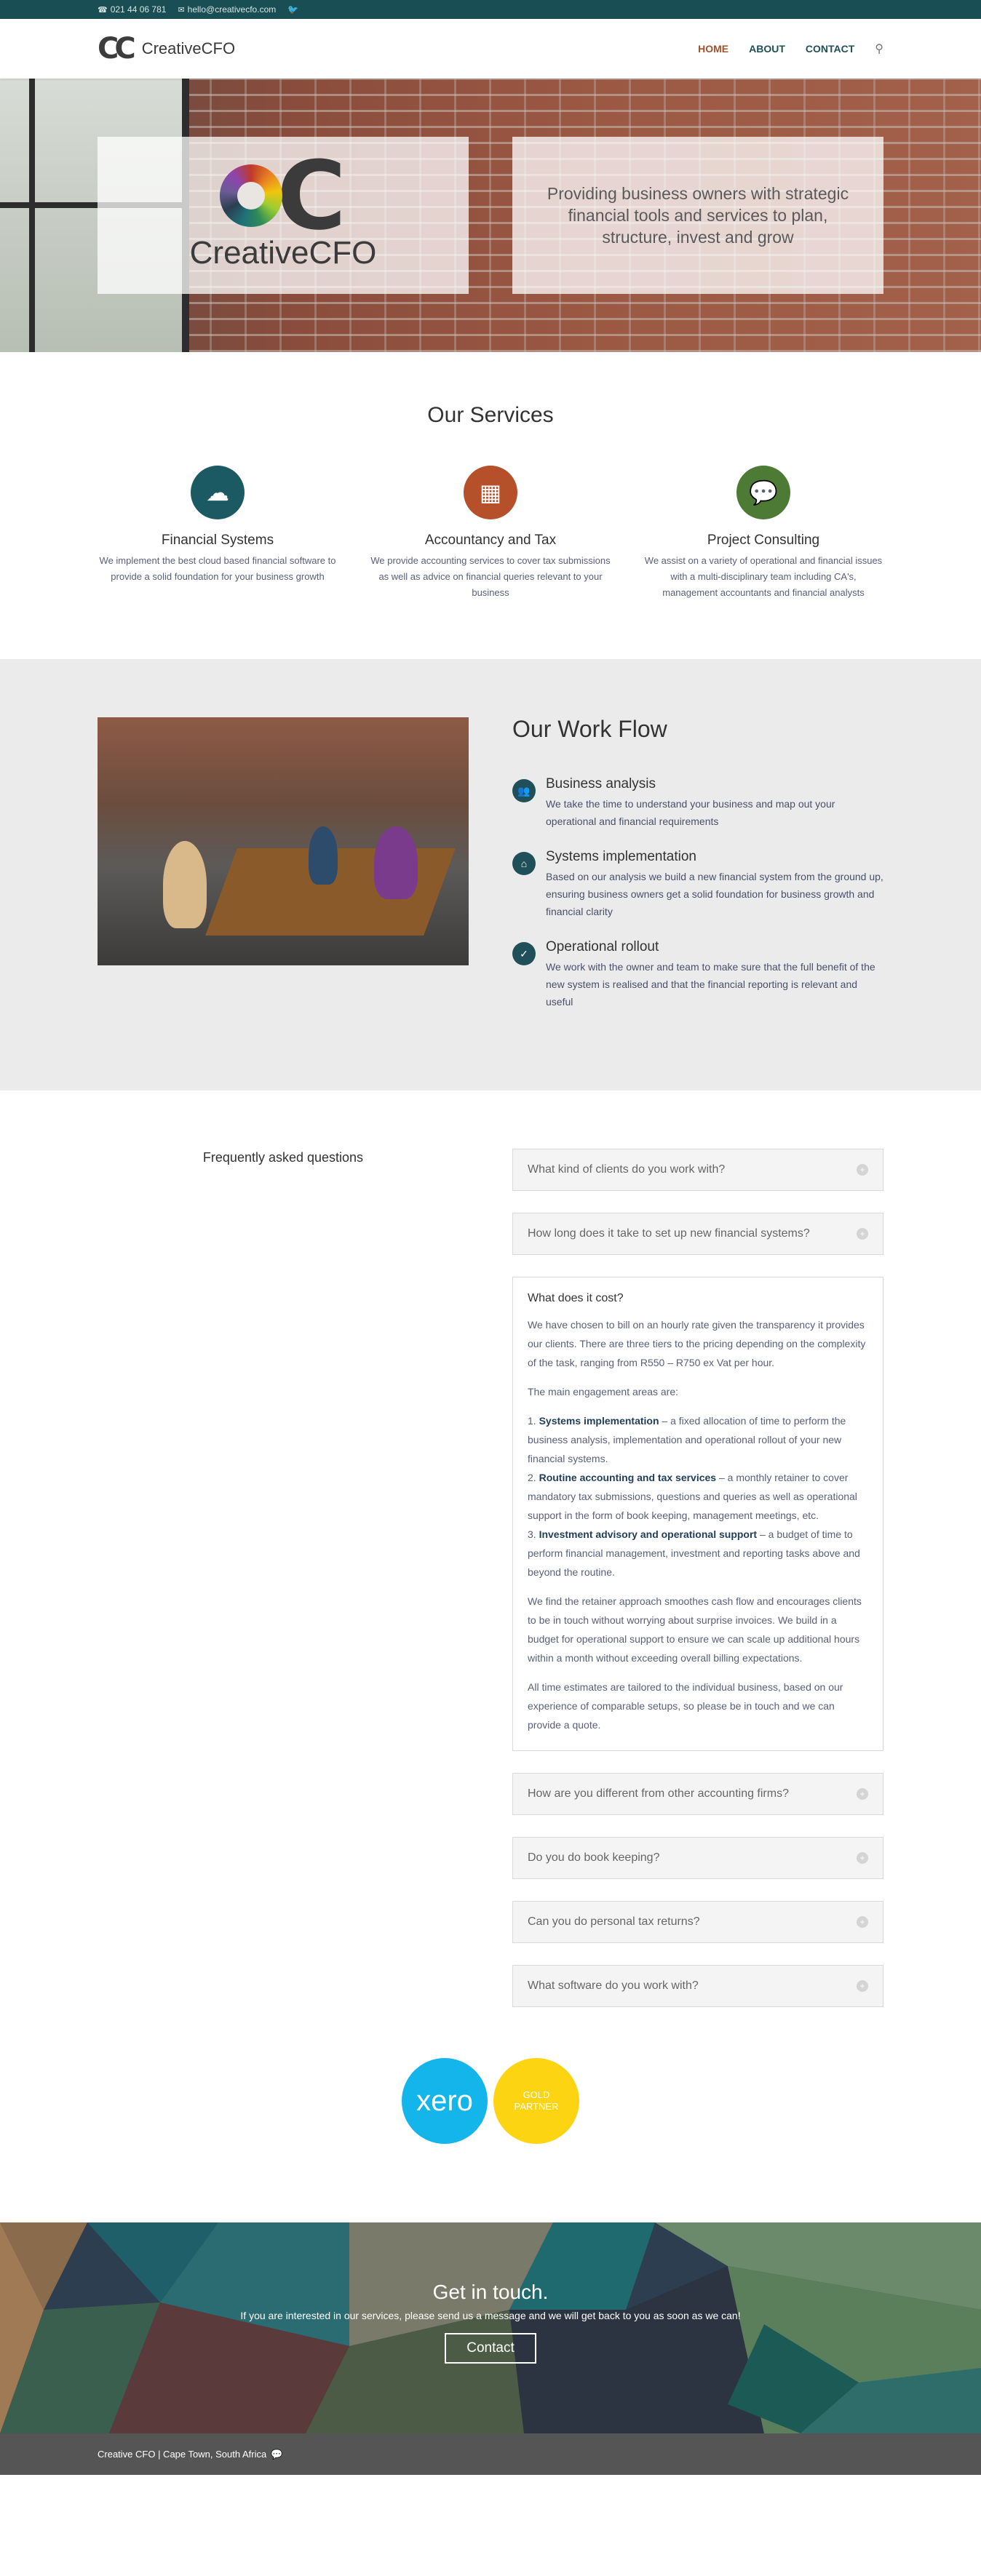 This screenshot has height=2576, width=981. I want to click on step-title: Business analysis, so click(601, 783).